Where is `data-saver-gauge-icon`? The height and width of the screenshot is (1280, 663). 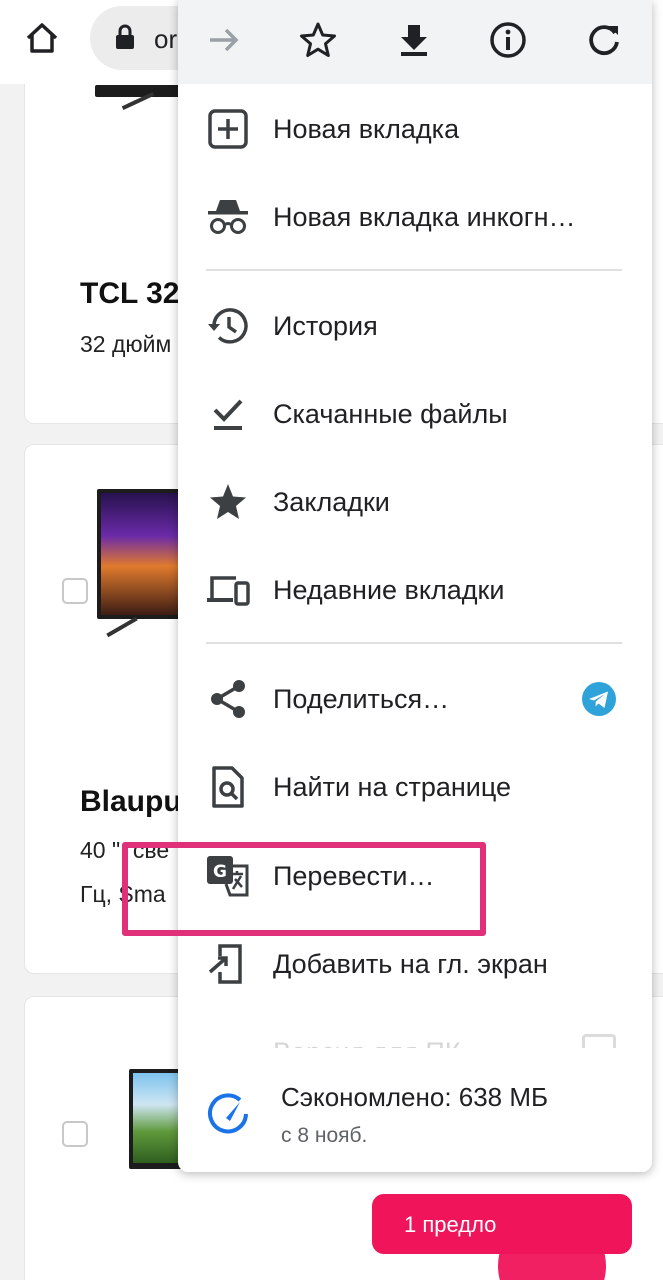 data-saver-gauge-icon is located at coordinates (228, 1114).